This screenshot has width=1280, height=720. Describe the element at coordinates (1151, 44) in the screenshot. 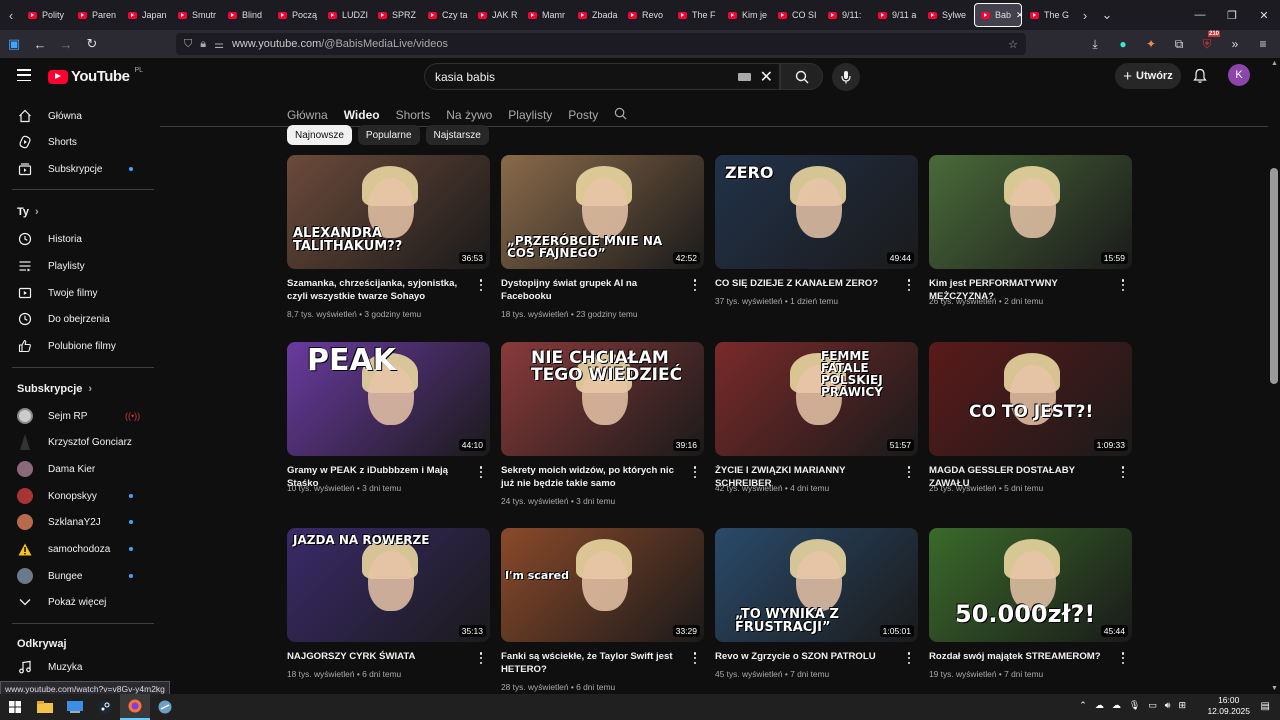

I see `extension-icon: ✦` at that location.